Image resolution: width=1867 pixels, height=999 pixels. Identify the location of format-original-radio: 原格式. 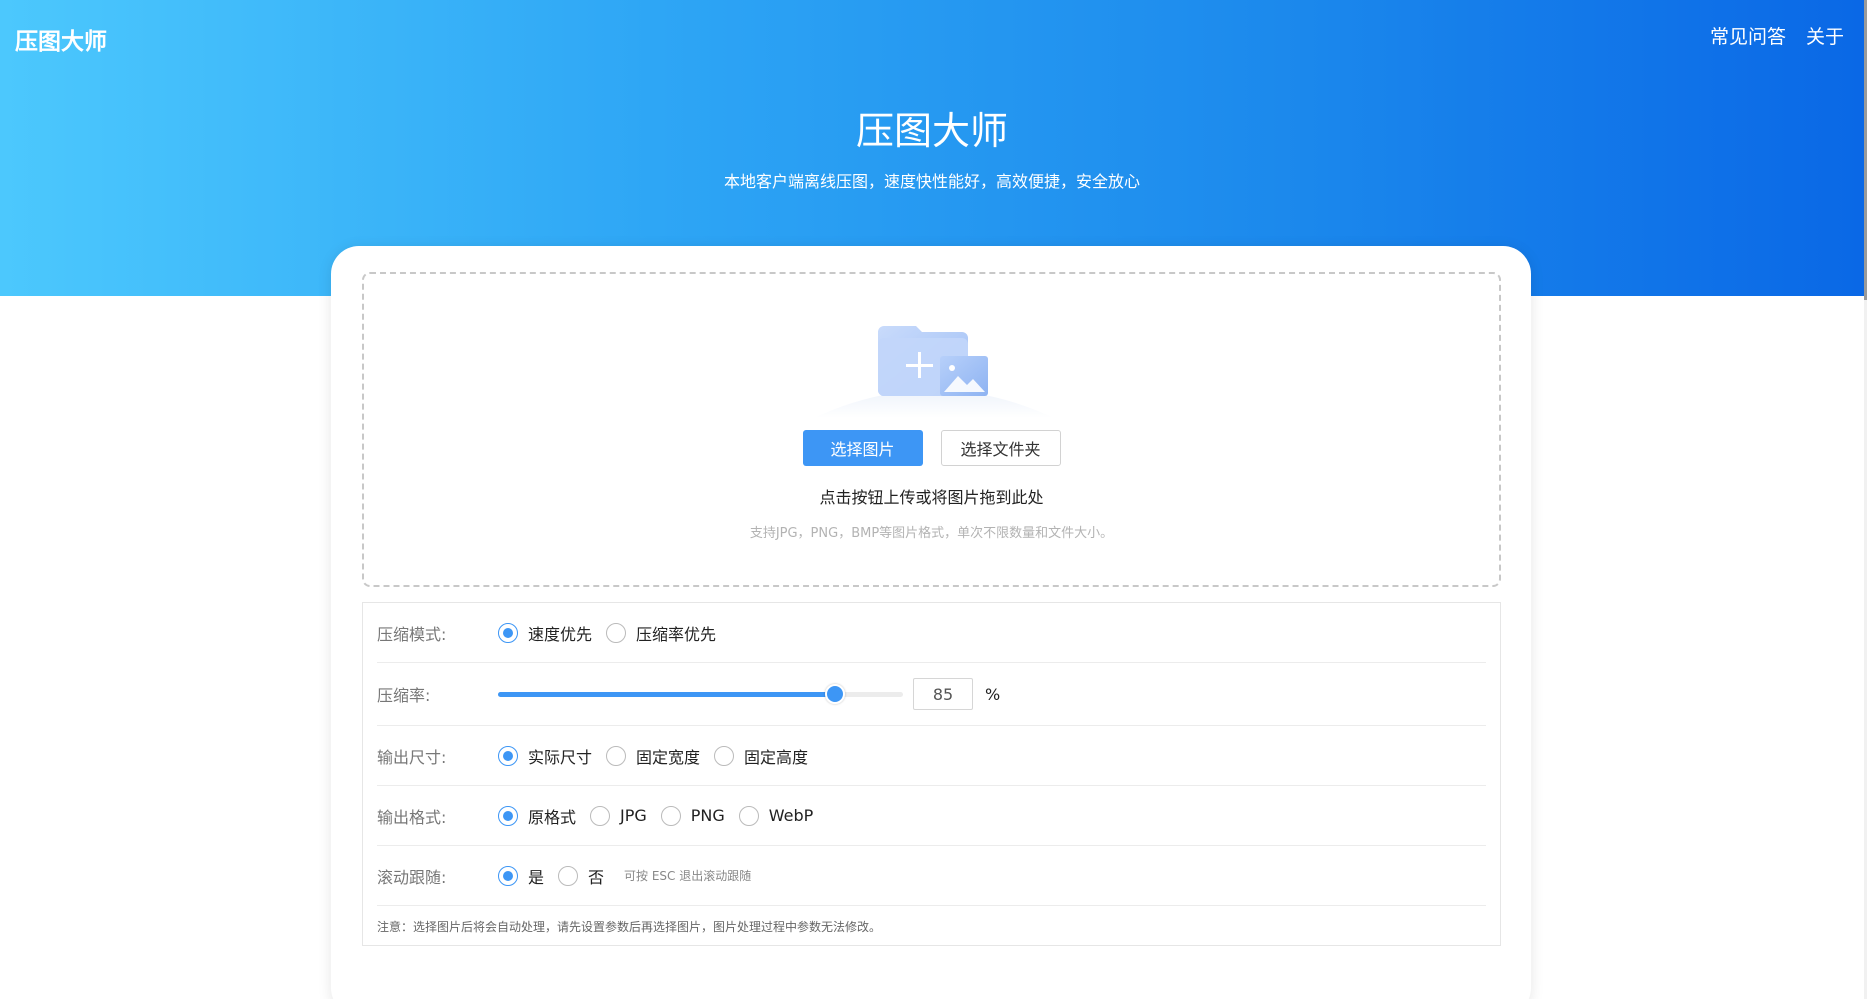
(537, 816).